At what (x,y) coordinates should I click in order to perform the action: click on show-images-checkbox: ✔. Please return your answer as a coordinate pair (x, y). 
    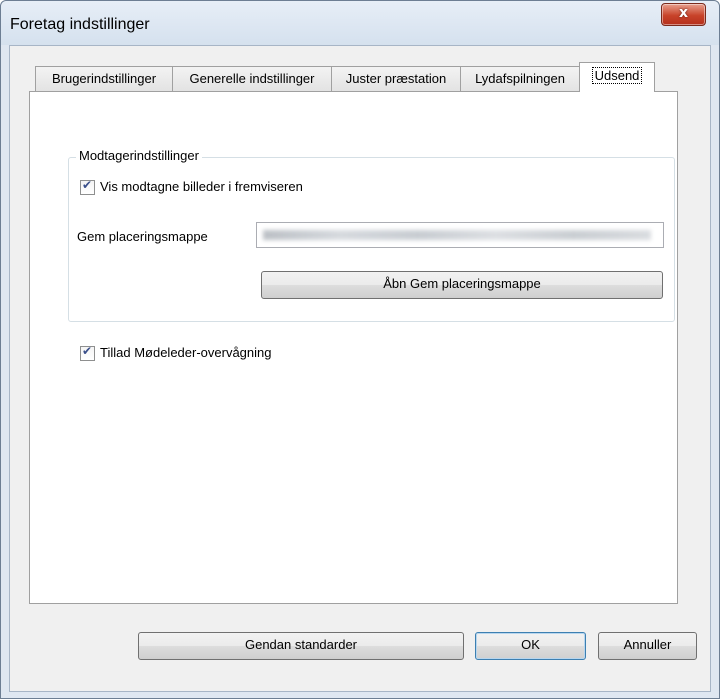
    Looking at the image, I should click on (87, 186).